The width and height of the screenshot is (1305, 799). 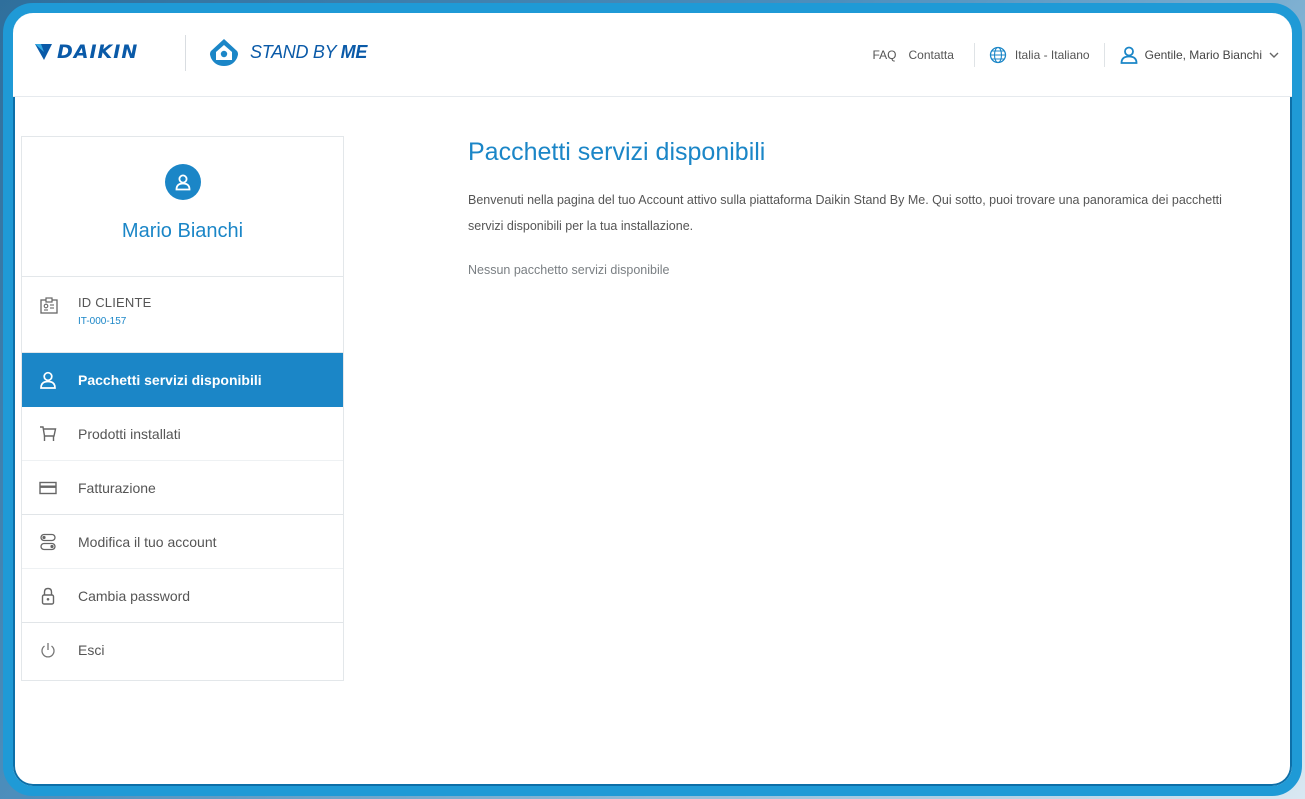 I want to click on sidebar-item-edit-account: Modifica il tuo account, so click(x=182, y=542).